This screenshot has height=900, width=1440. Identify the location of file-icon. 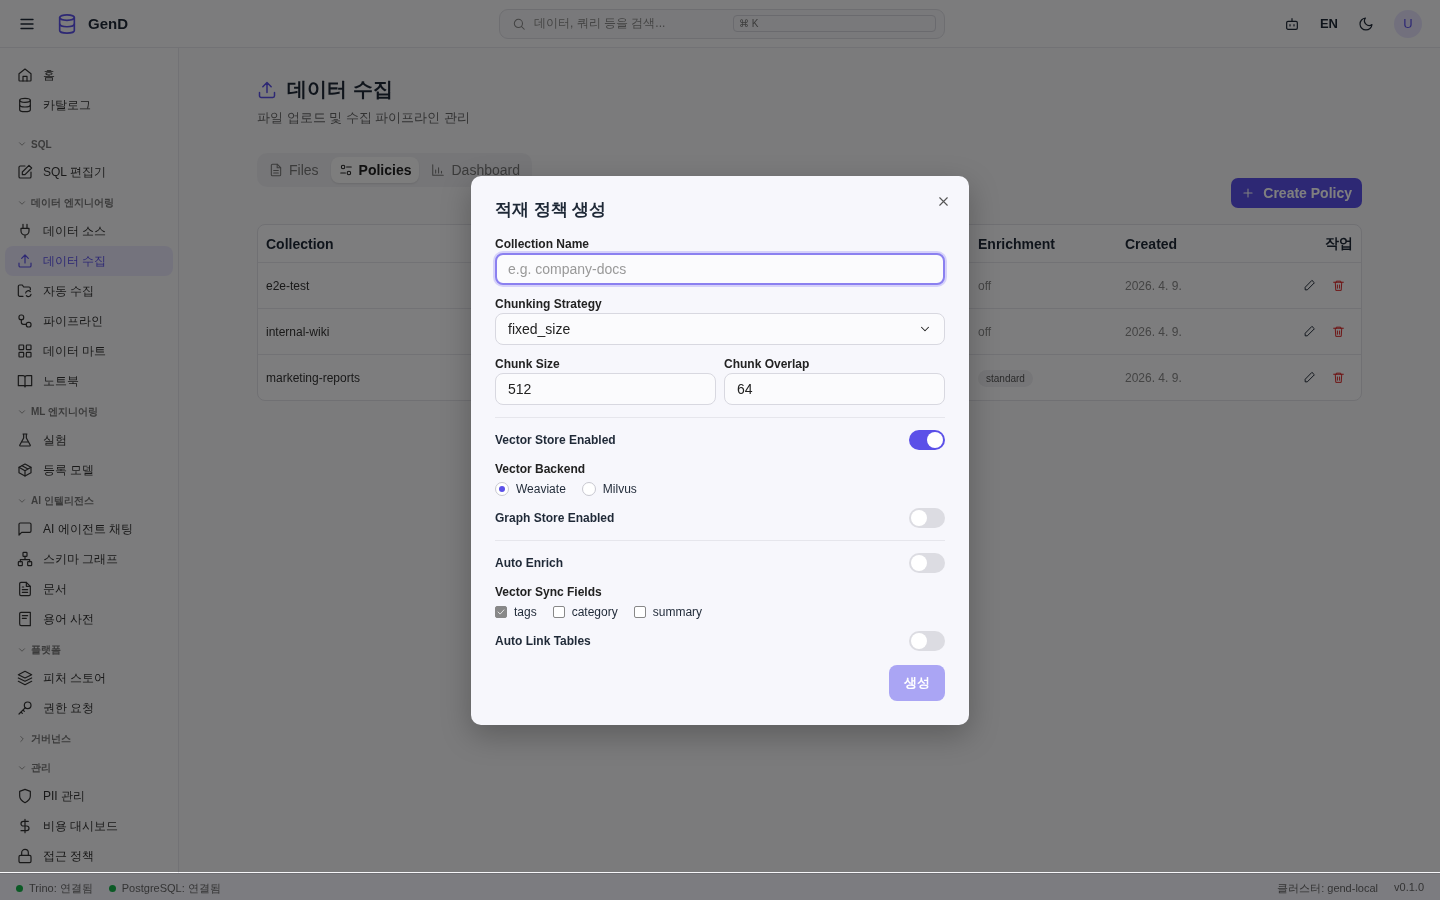
(276, 170).